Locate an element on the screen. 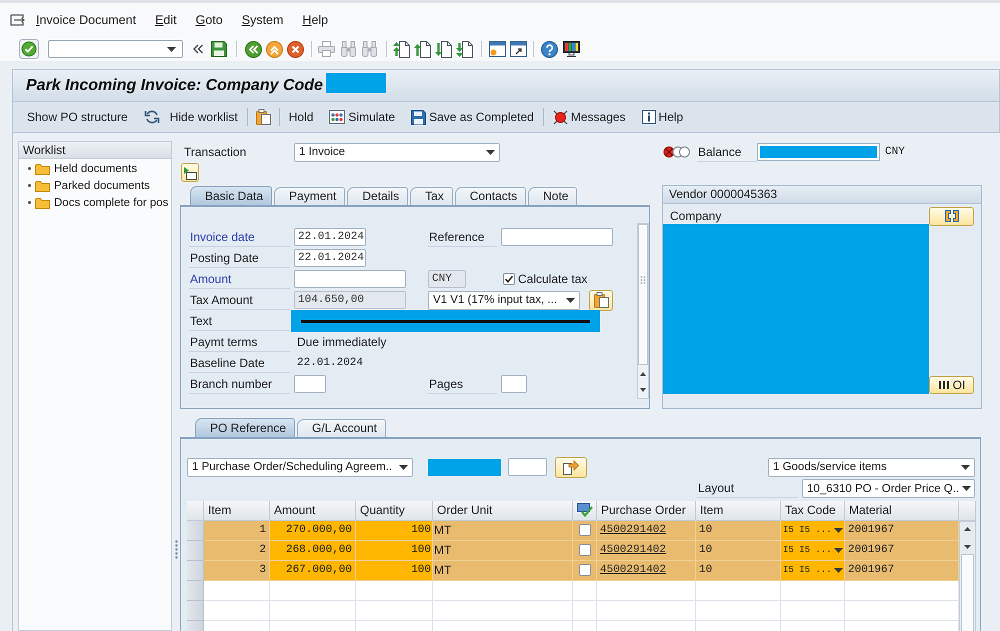 The image size is (1000, 631). oi-button: OI is located at coordinates (951, 385).